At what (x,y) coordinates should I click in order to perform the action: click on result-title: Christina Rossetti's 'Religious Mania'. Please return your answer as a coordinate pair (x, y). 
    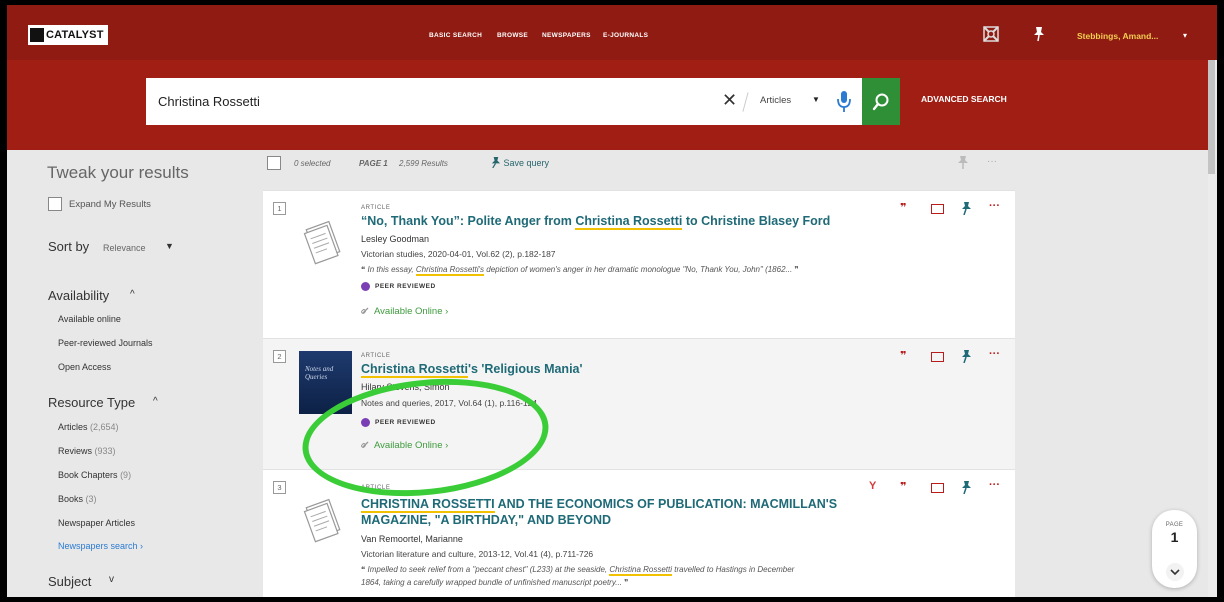
    Looking at the image, I should click on (471, 369).